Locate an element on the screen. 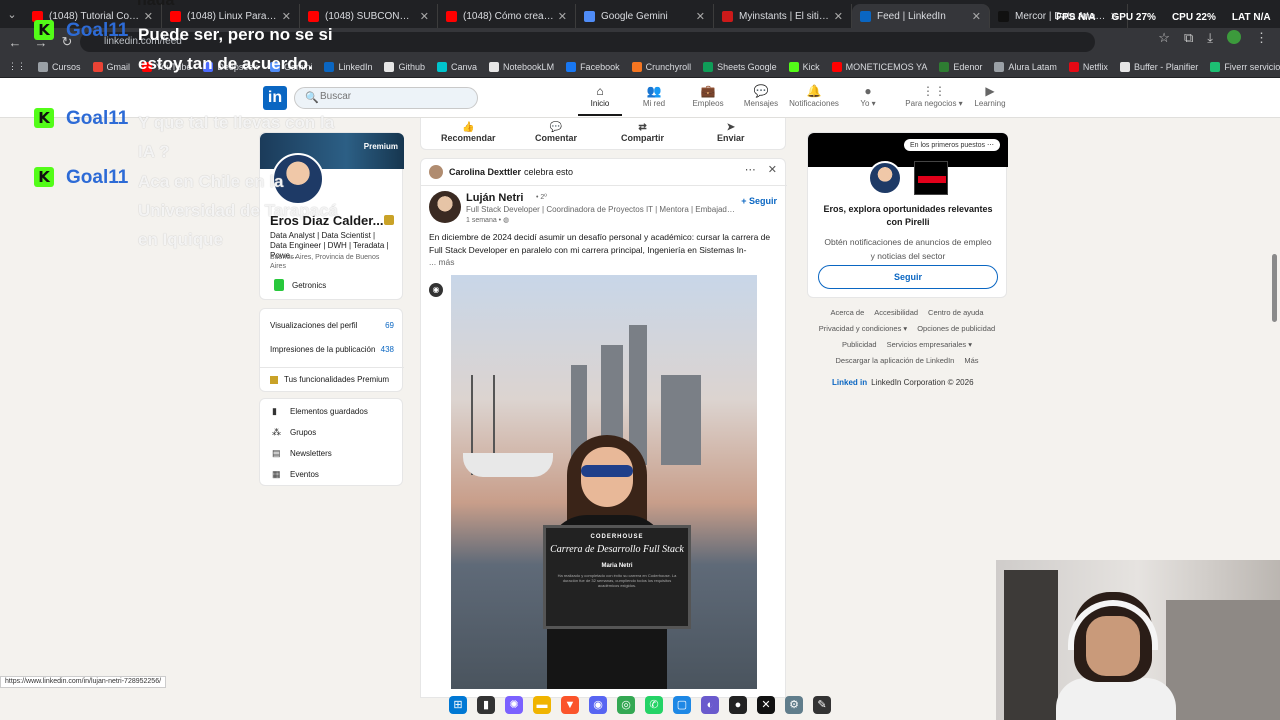  footer-link: Más is located at coordinates (971, 360).